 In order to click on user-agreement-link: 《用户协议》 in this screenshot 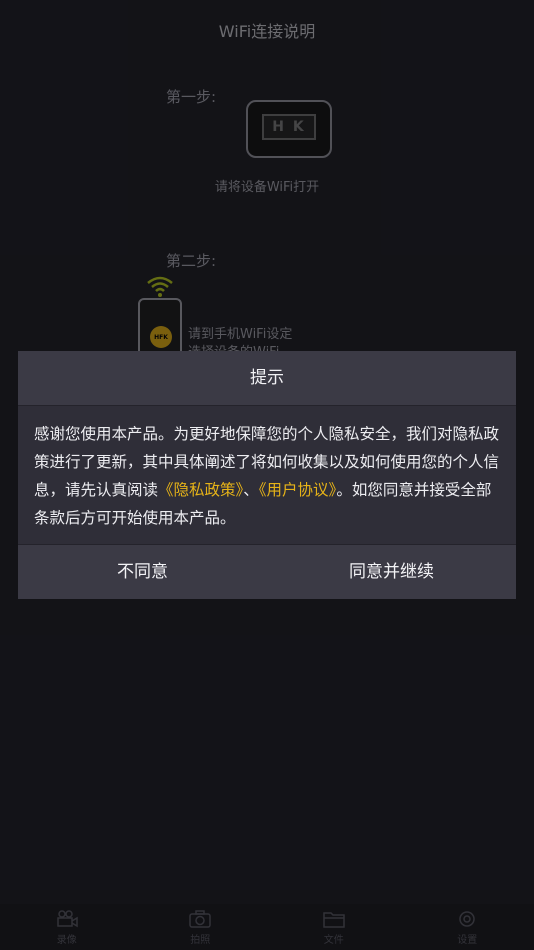, I will do `click(298, 490)`.